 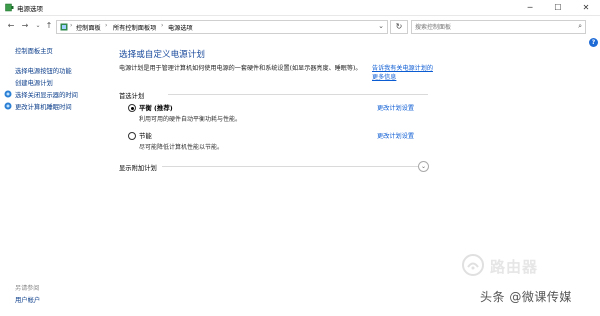 What do you see at coordinates (46, 94) in the screenshot?
I see `sidebar-item-display-off-time: 选择关闭显示器的时间` at bounding box center [46, 94].